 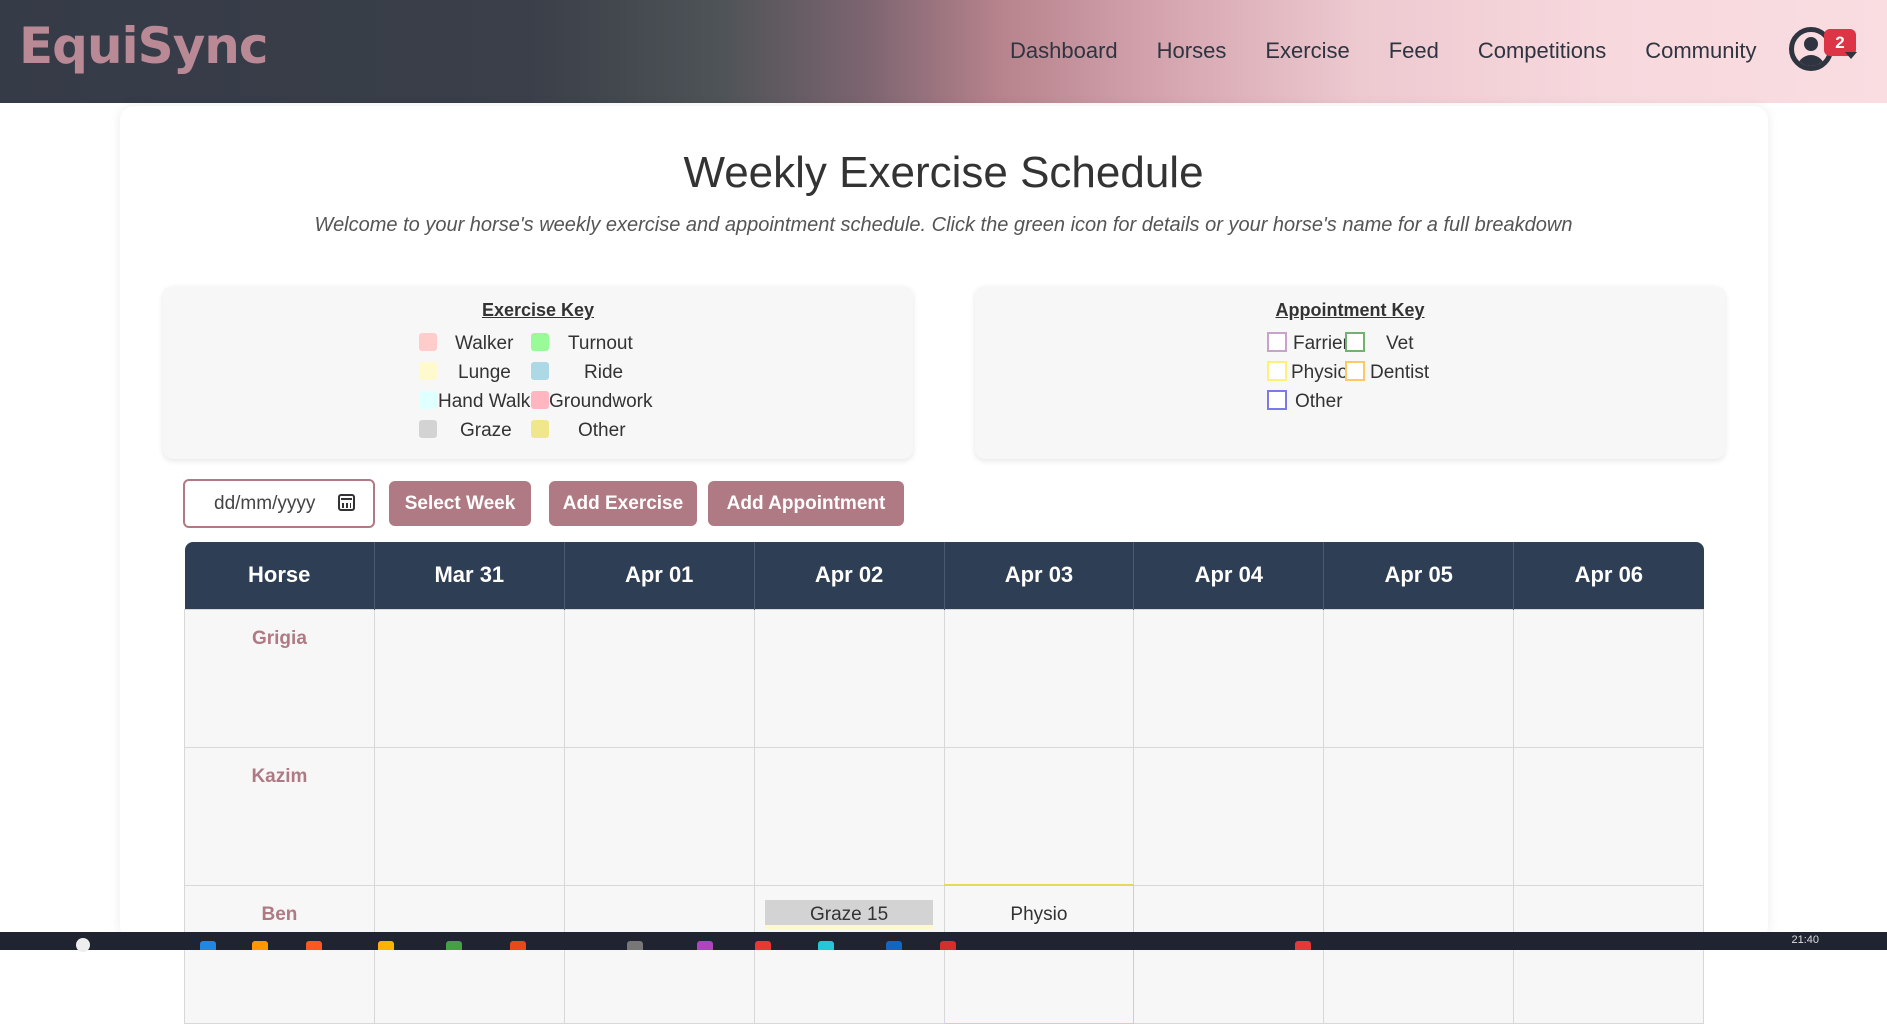 What do you see at coordinates (538, 310) in the screenshot?
I see `exercise-key-heading: Exercise Key` at bounding box center [538, 310].